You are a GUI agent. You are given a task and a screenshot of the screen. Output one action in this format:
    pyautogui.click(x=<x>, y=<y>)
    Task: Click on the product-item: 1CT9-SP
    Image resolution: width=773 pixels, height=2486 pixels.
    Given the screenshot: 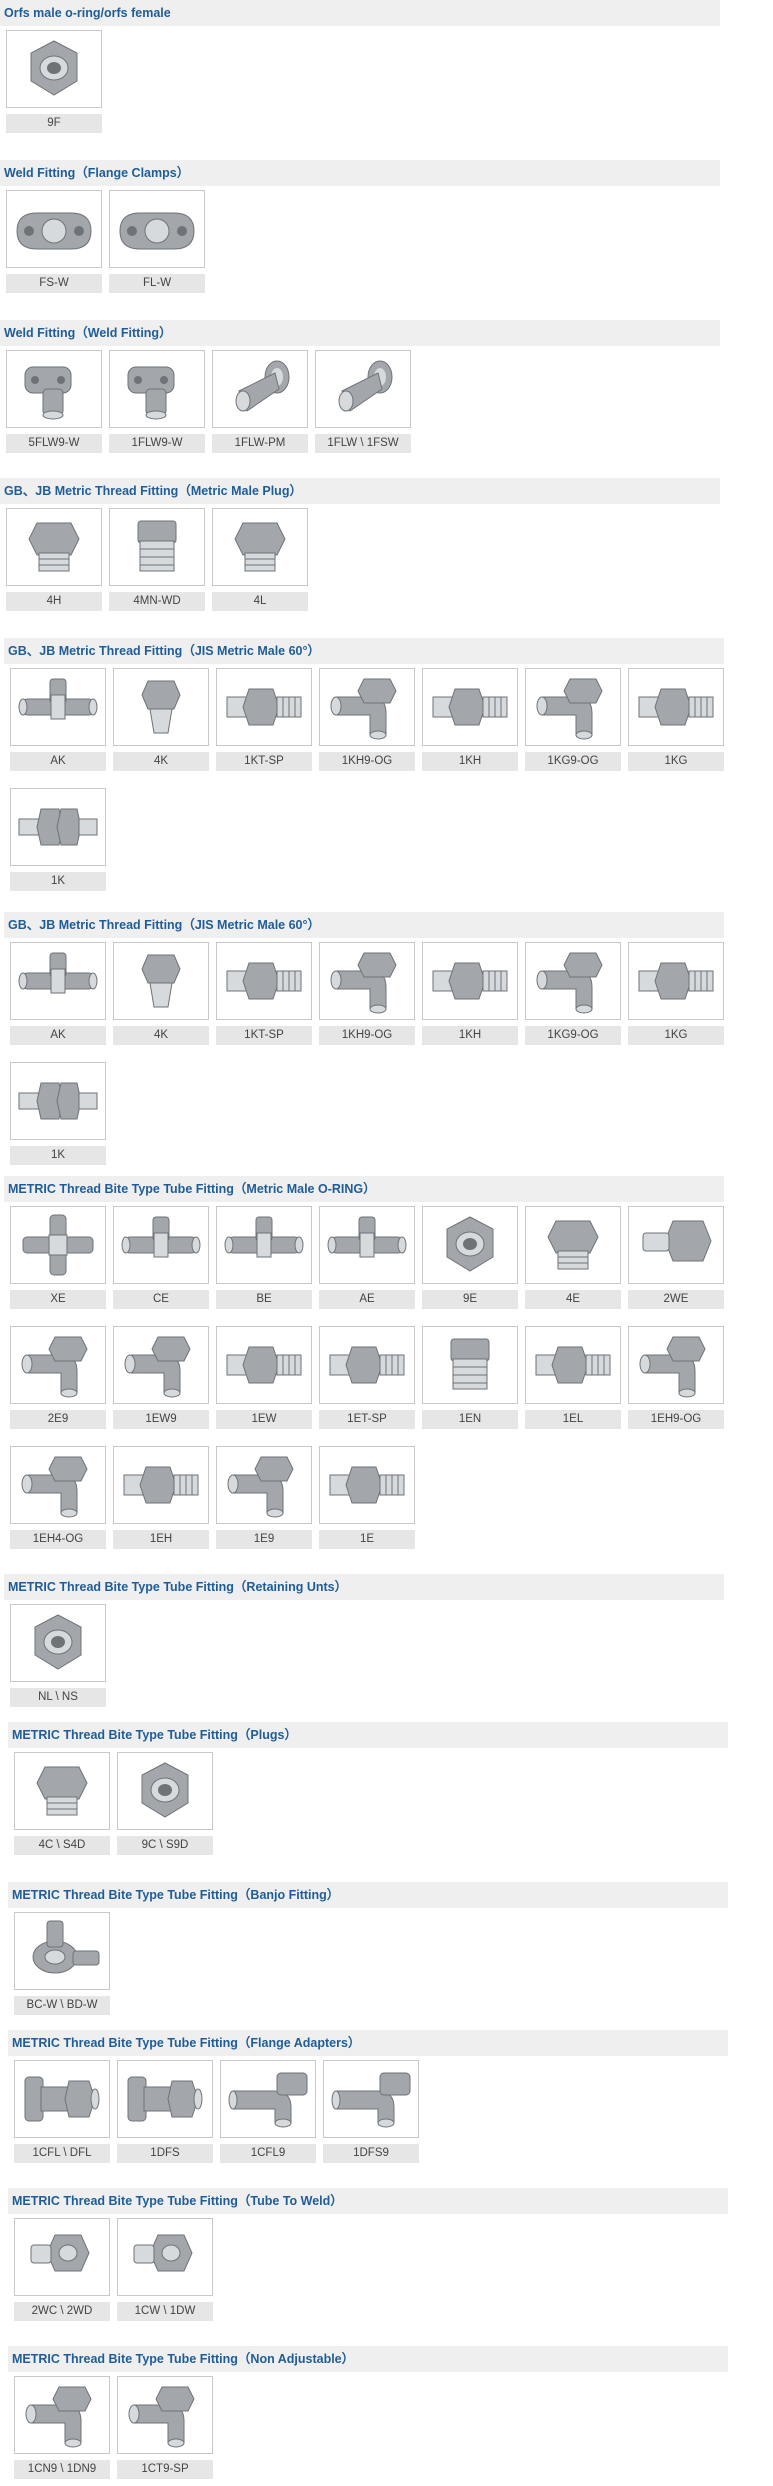 What is the action you would take?
    pyautogui.click(x=165, y=2428)
    